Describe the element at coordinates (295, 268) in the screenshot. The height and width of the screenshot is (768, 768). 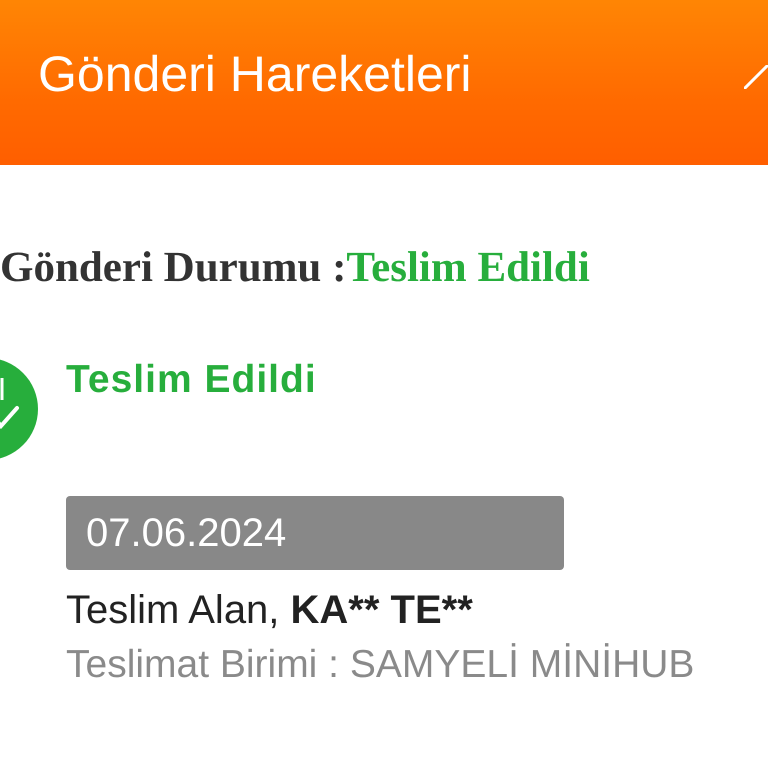
I see `shipment-status: Gönderi Durumu :Teslim Edildi` at that location.